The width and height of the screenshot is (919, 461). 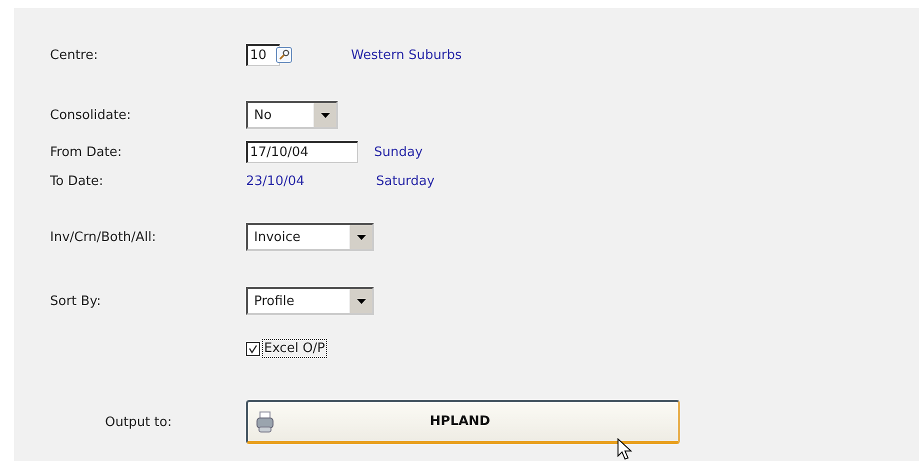 I want to click on date-value: 23/10/04, so click(x=276, y=181).